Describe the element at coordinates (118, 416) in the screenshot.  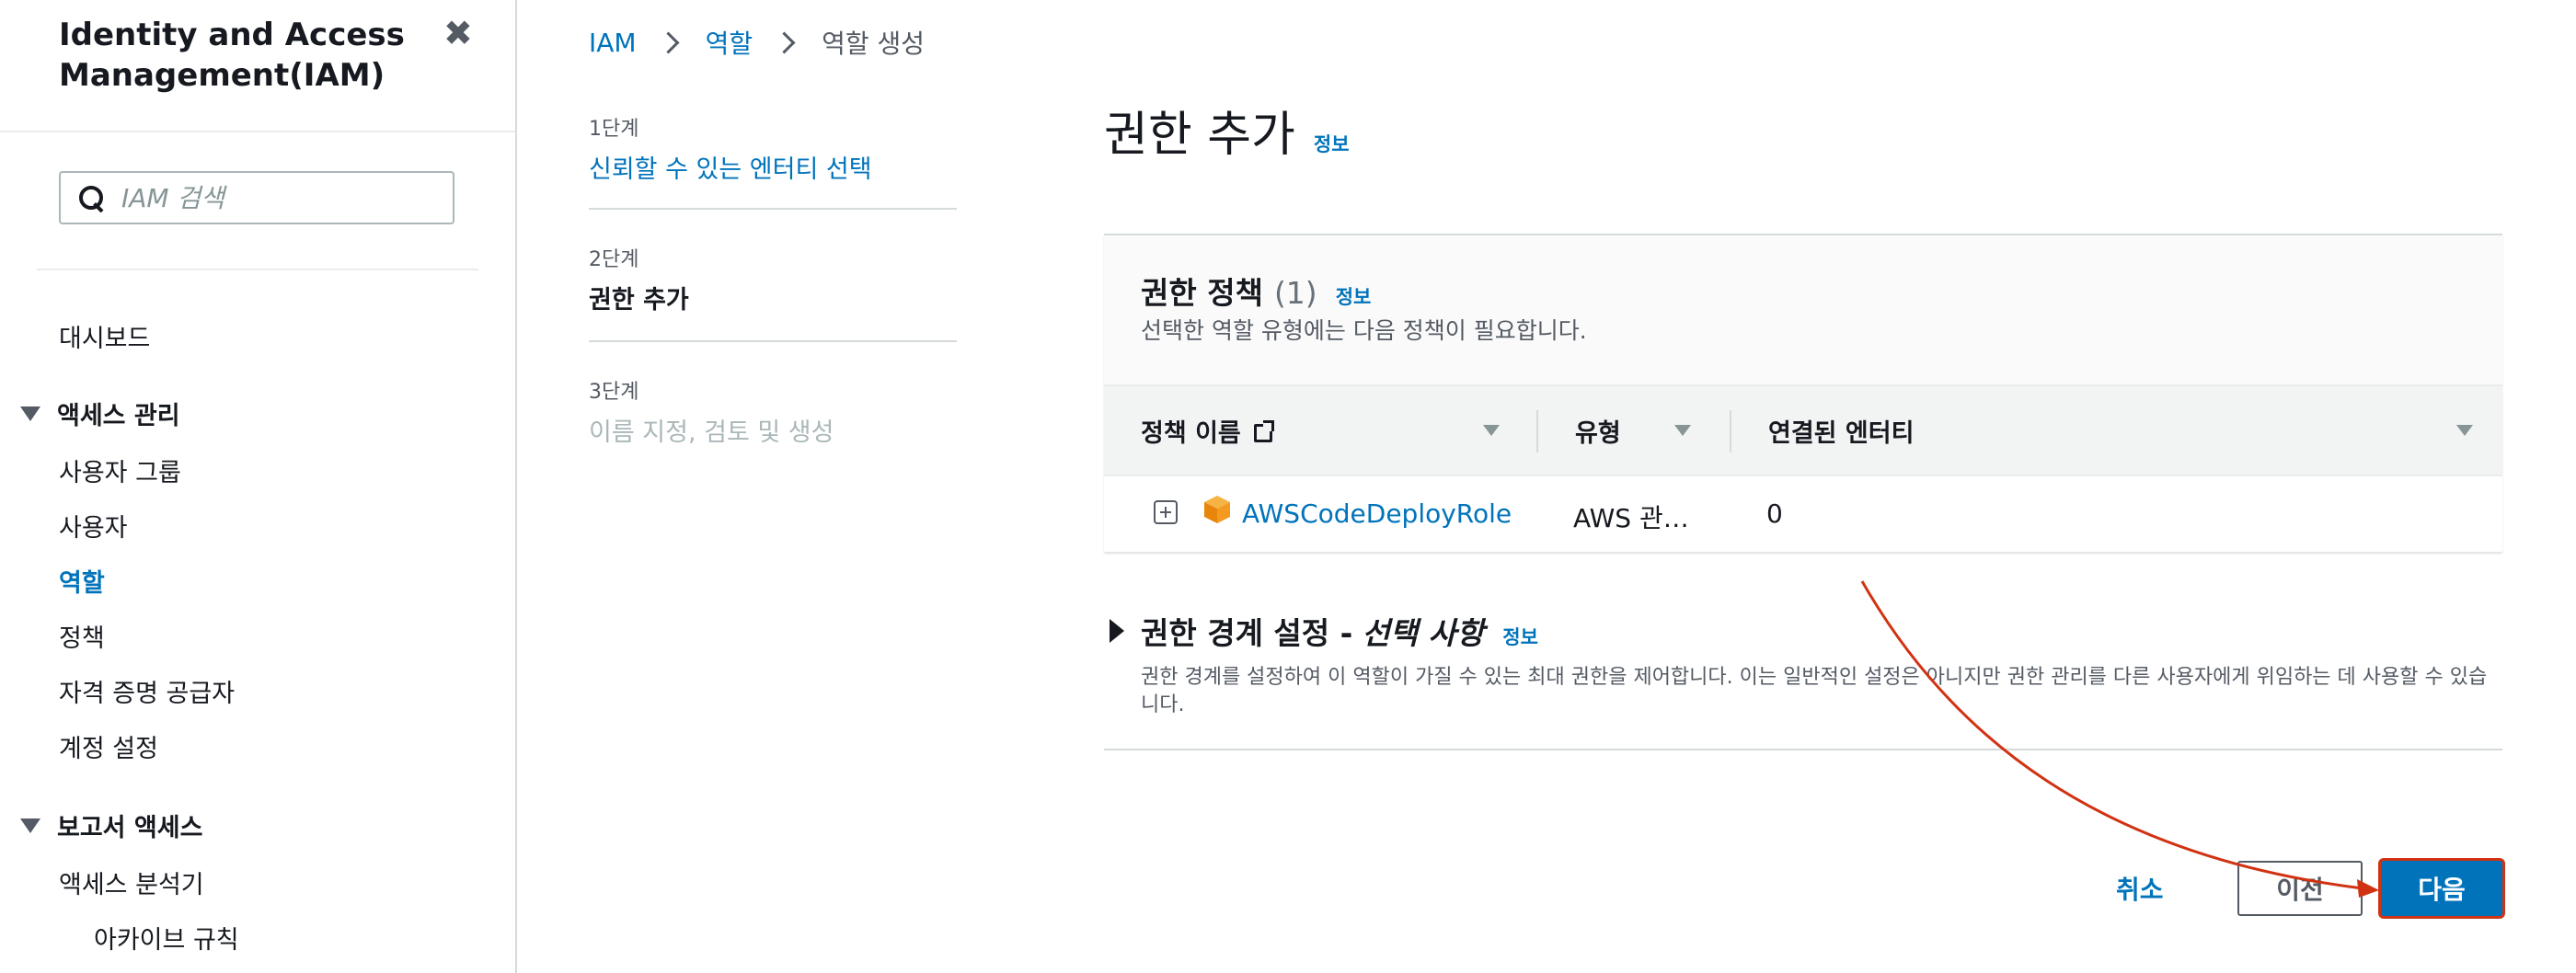
I see `sidebar-group-label: 액세스 관리` at that location.